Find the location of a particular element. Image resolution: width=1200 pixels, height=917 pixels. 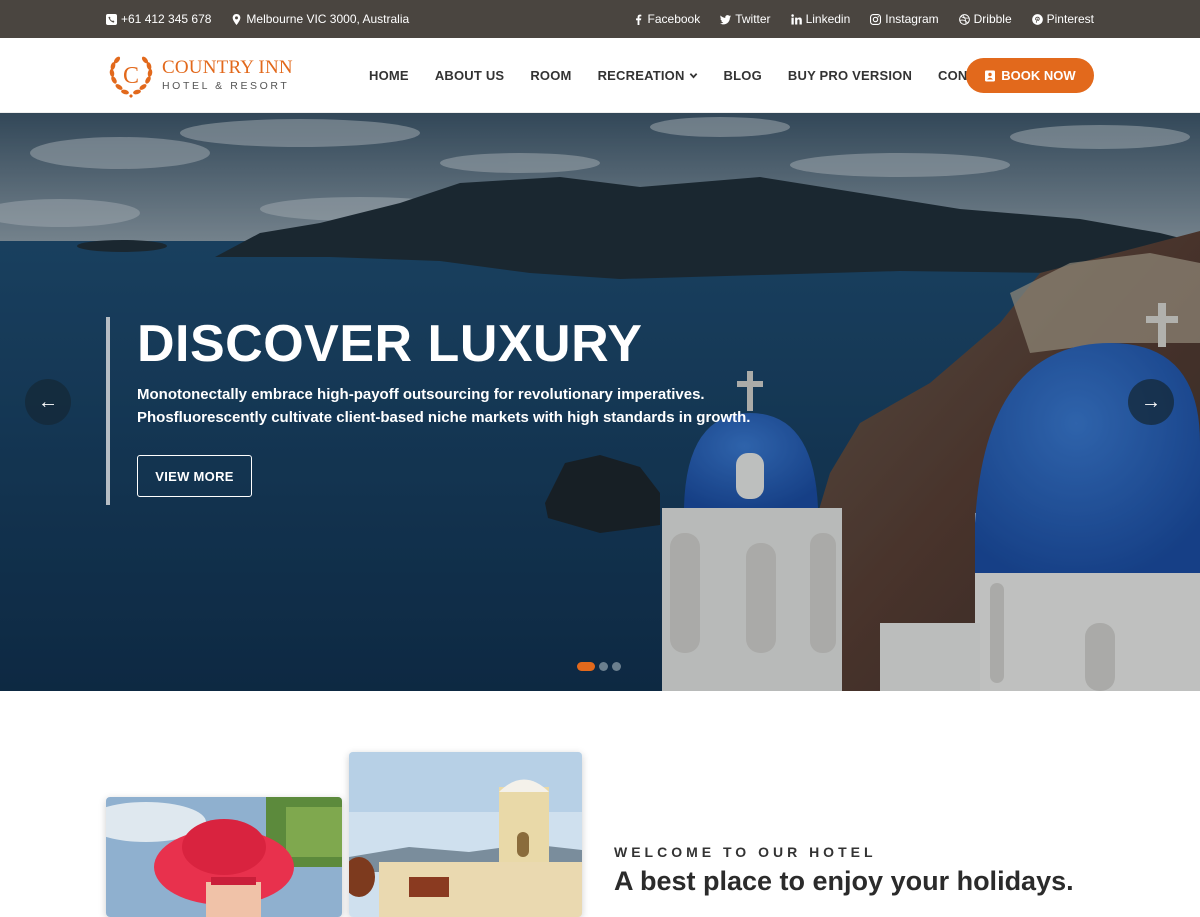

social-link-linkedin: Linkedin is located at coordinates (820, 19).